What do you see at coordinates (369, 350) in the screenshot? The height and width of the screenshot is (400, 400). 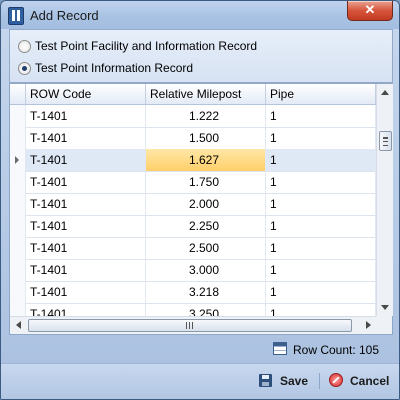 I see `row-count-value: 105` at bounding box center [369, 350].